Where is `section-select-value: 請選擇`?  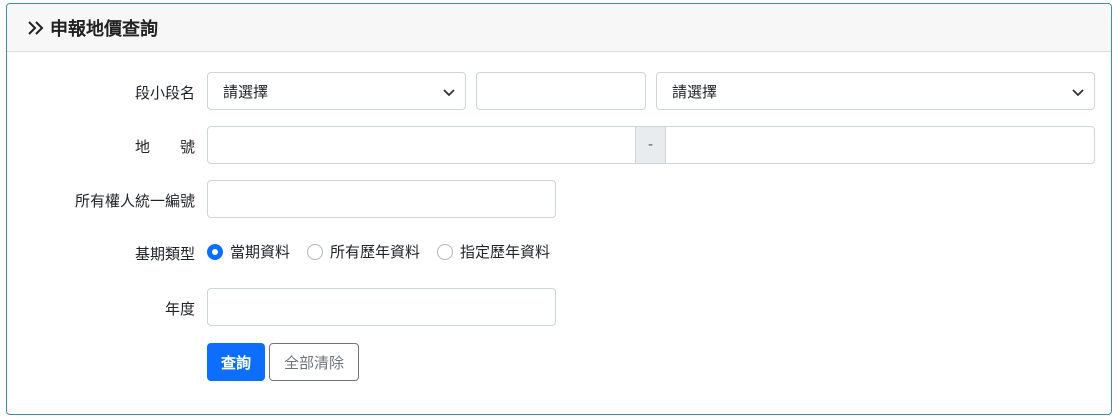 section-select-value: 請選擇 is located at coordinates (246, 91).